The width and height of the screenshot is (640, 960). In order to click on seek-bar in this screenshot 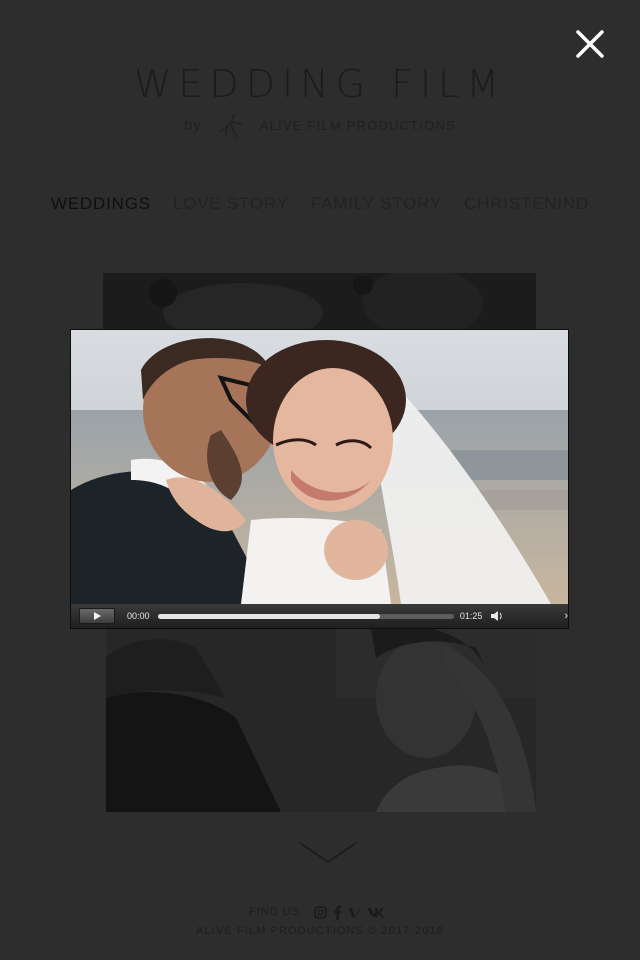, I will do `click(305, 616)`.